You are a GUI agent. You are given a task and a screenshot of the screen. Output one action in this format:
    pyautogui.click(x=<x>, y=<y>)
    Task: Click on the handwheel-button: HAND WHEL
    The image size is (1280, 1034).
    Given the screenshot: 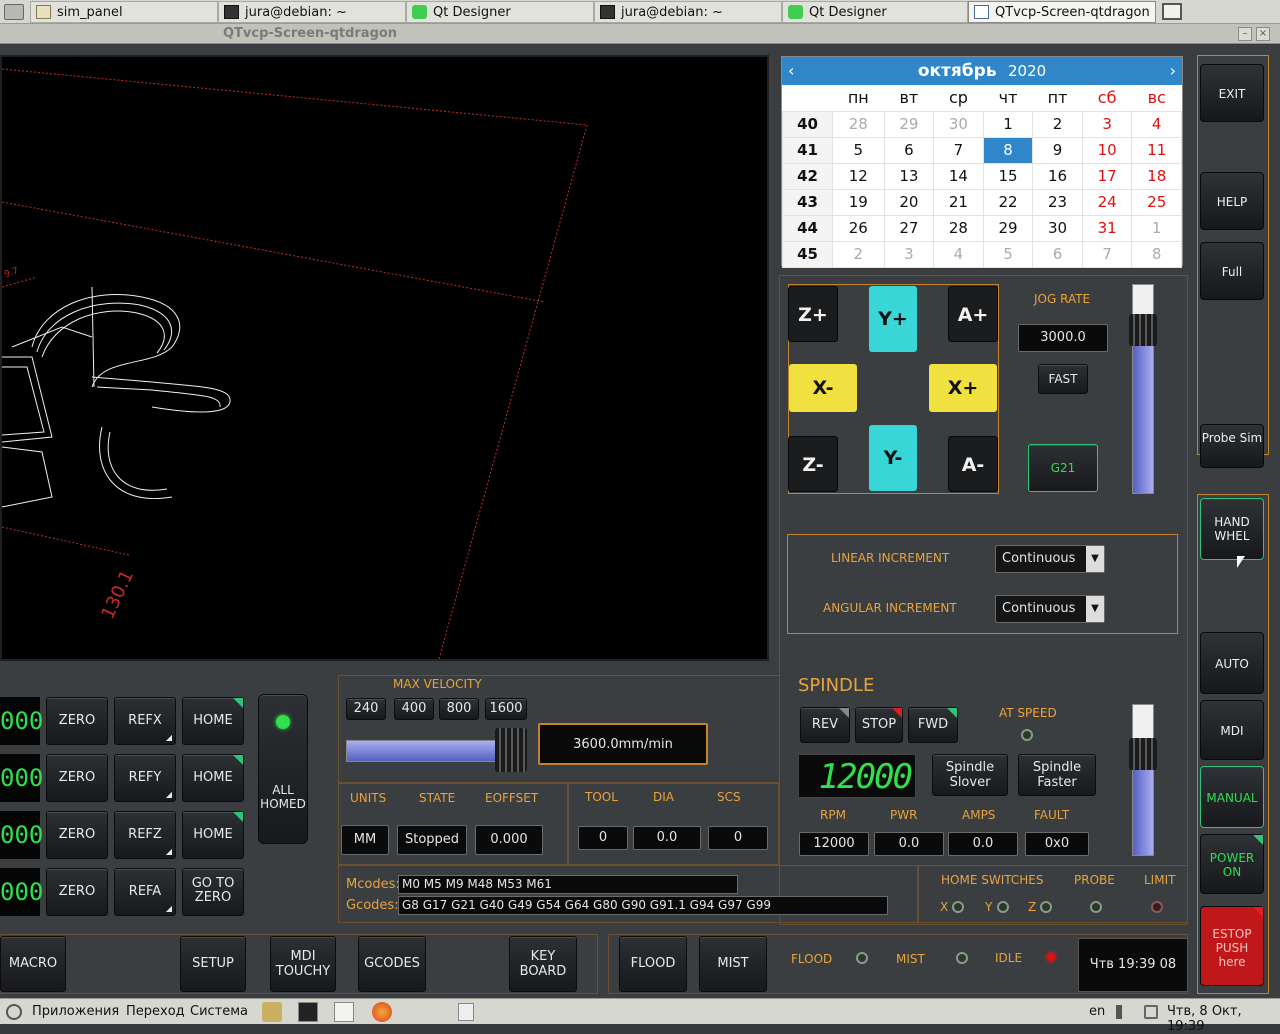 What is the action you would take?
    pyautogui.click(x=1232, y=529)
    